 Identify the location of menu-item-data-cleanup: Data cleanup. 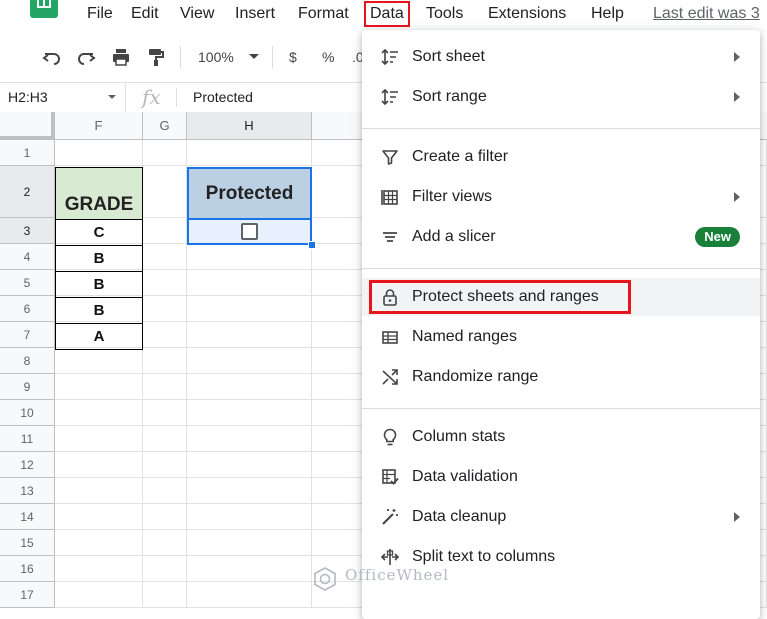
(561, 517).